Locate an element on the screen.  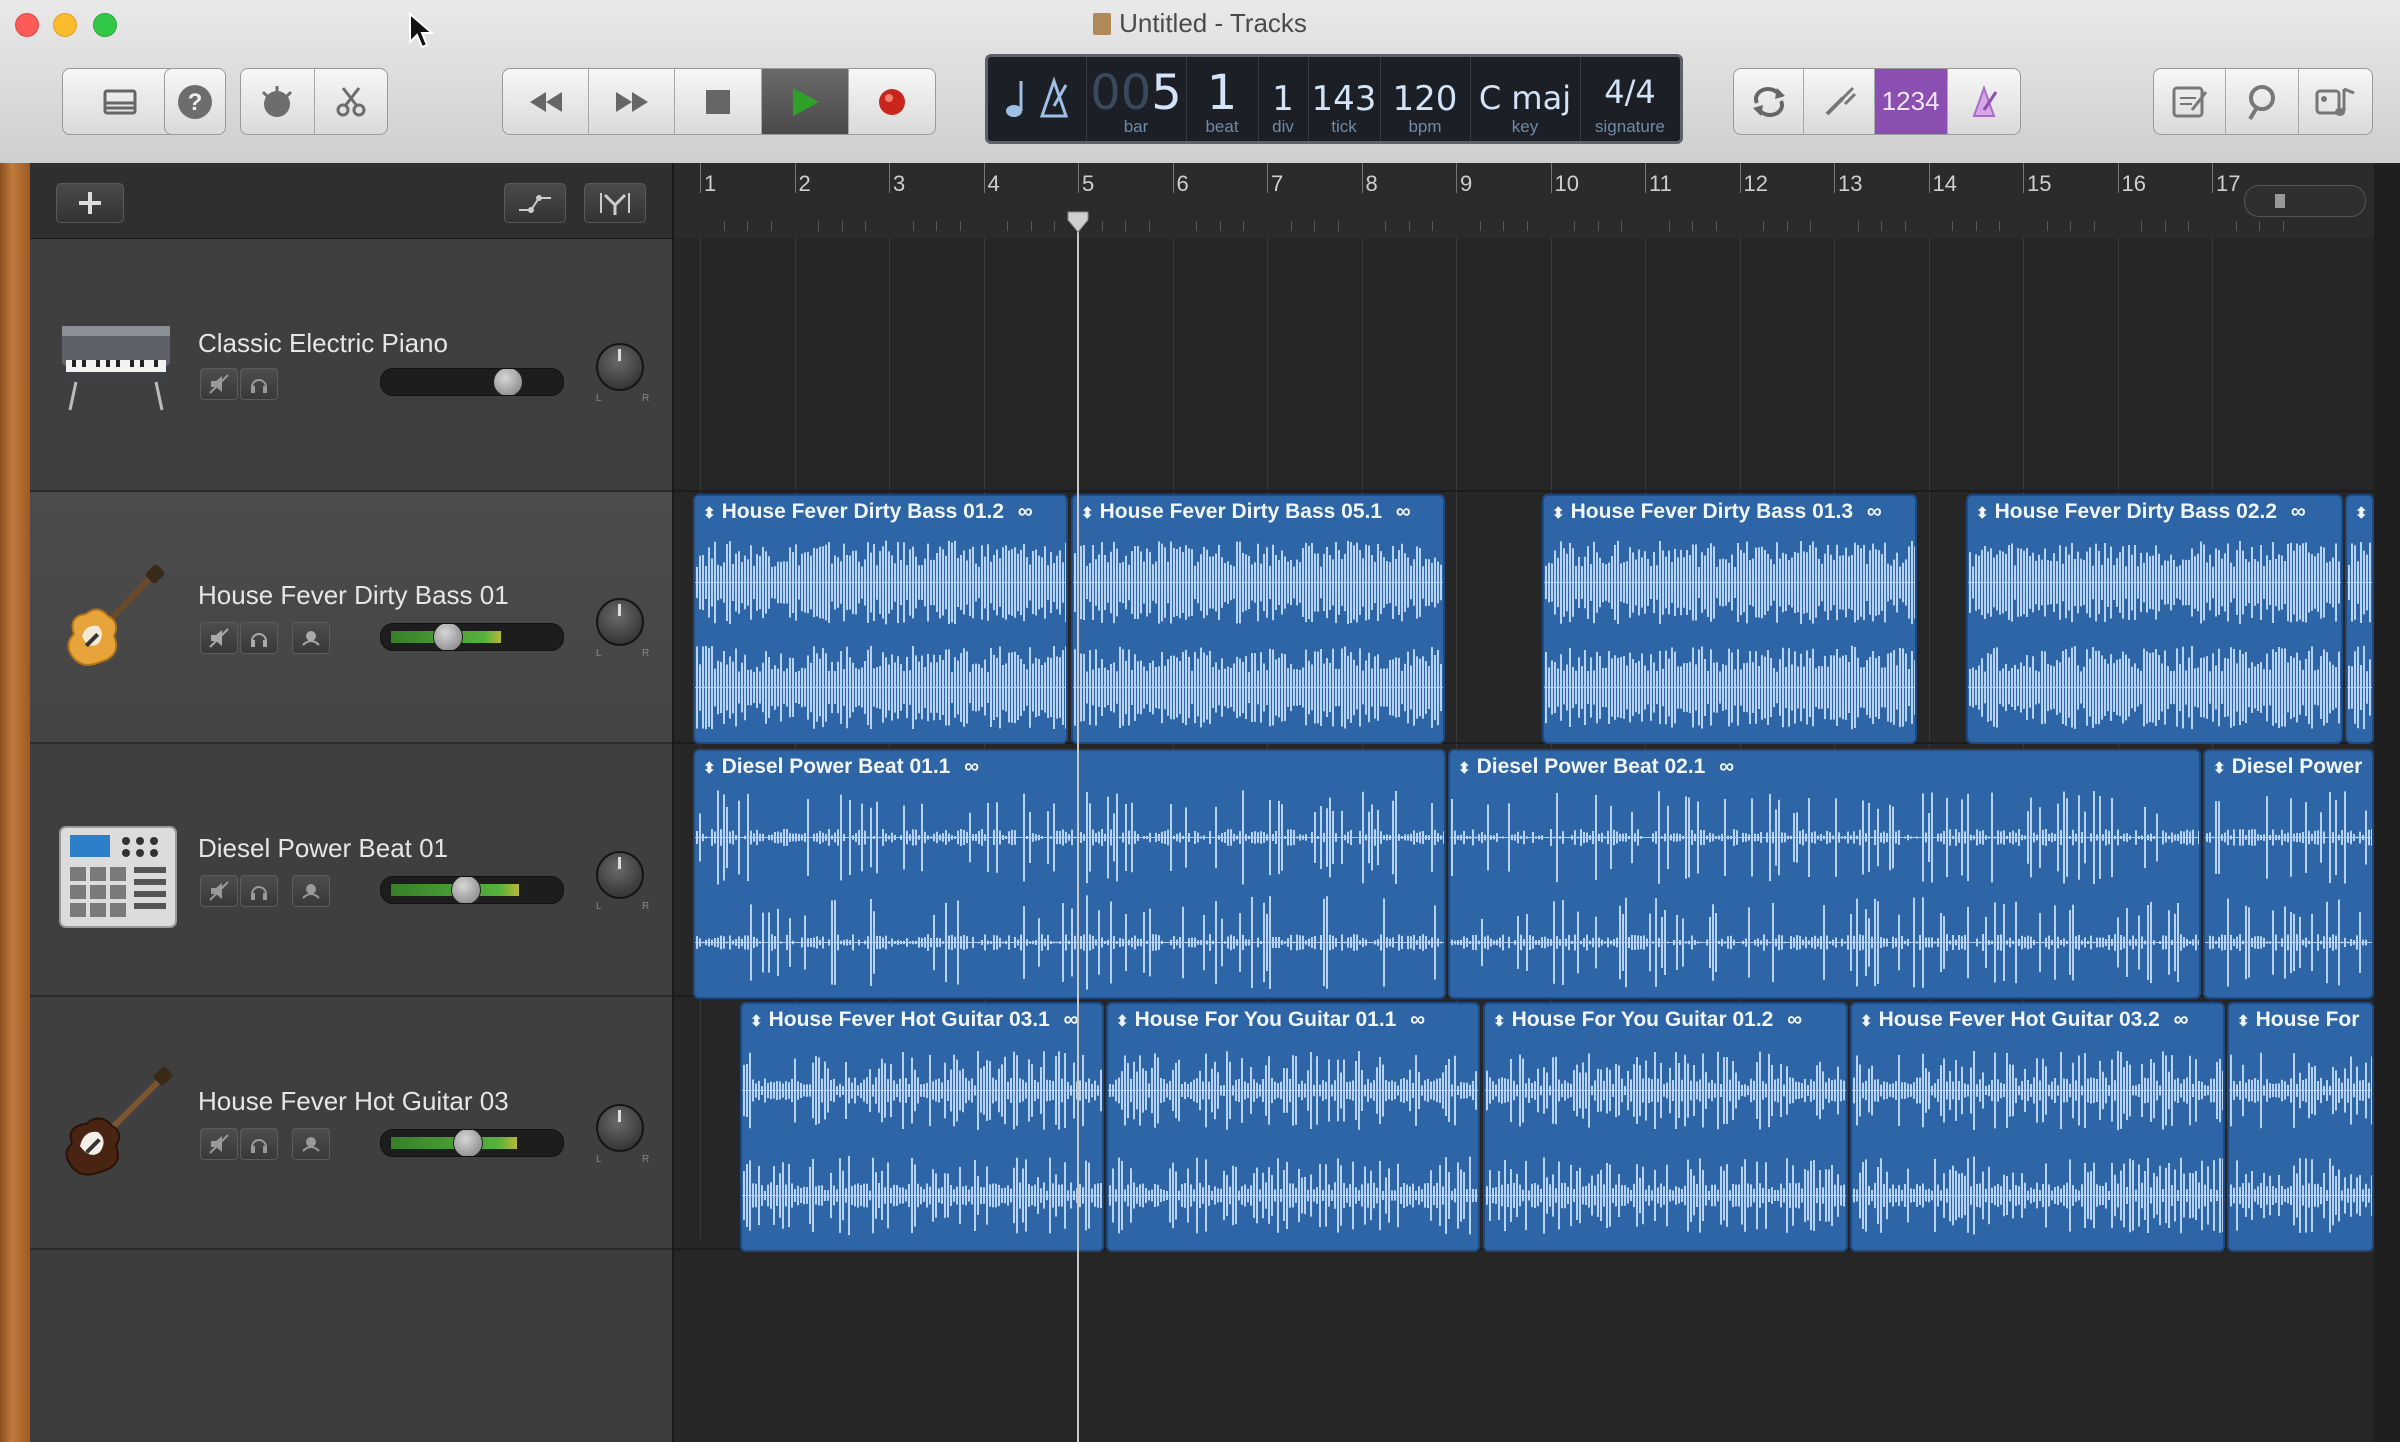
zoom-slider-thumb is located at coordinates (2280, 201).